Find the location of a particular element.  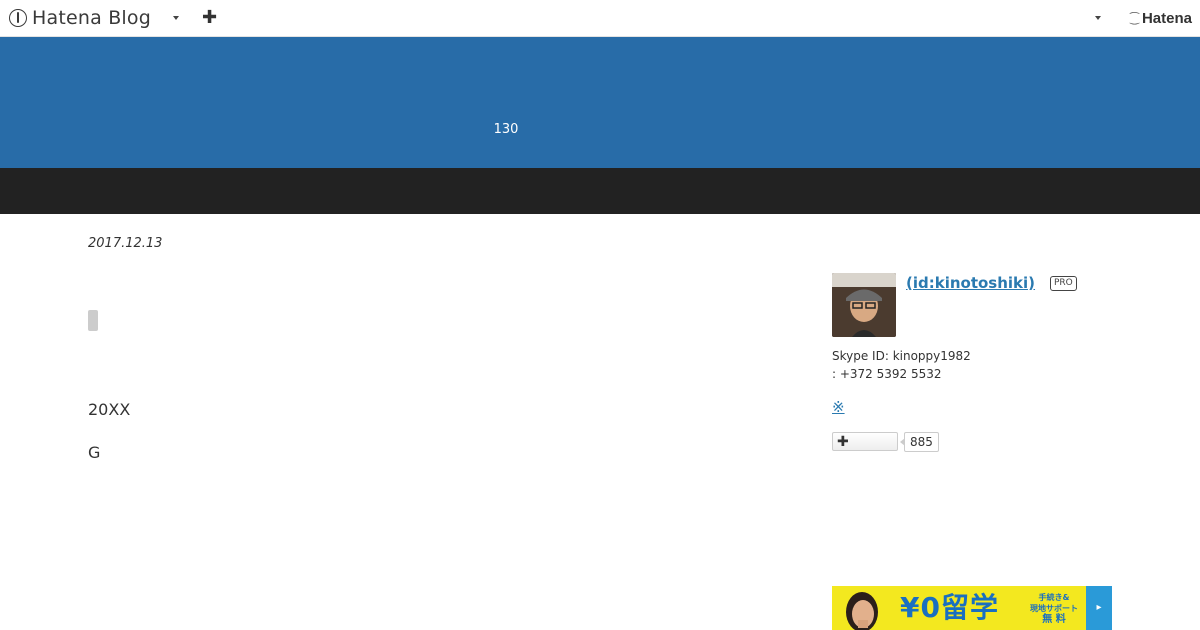

hatena-logo-icon: ⁐ is located at coordinates (1134, 18).